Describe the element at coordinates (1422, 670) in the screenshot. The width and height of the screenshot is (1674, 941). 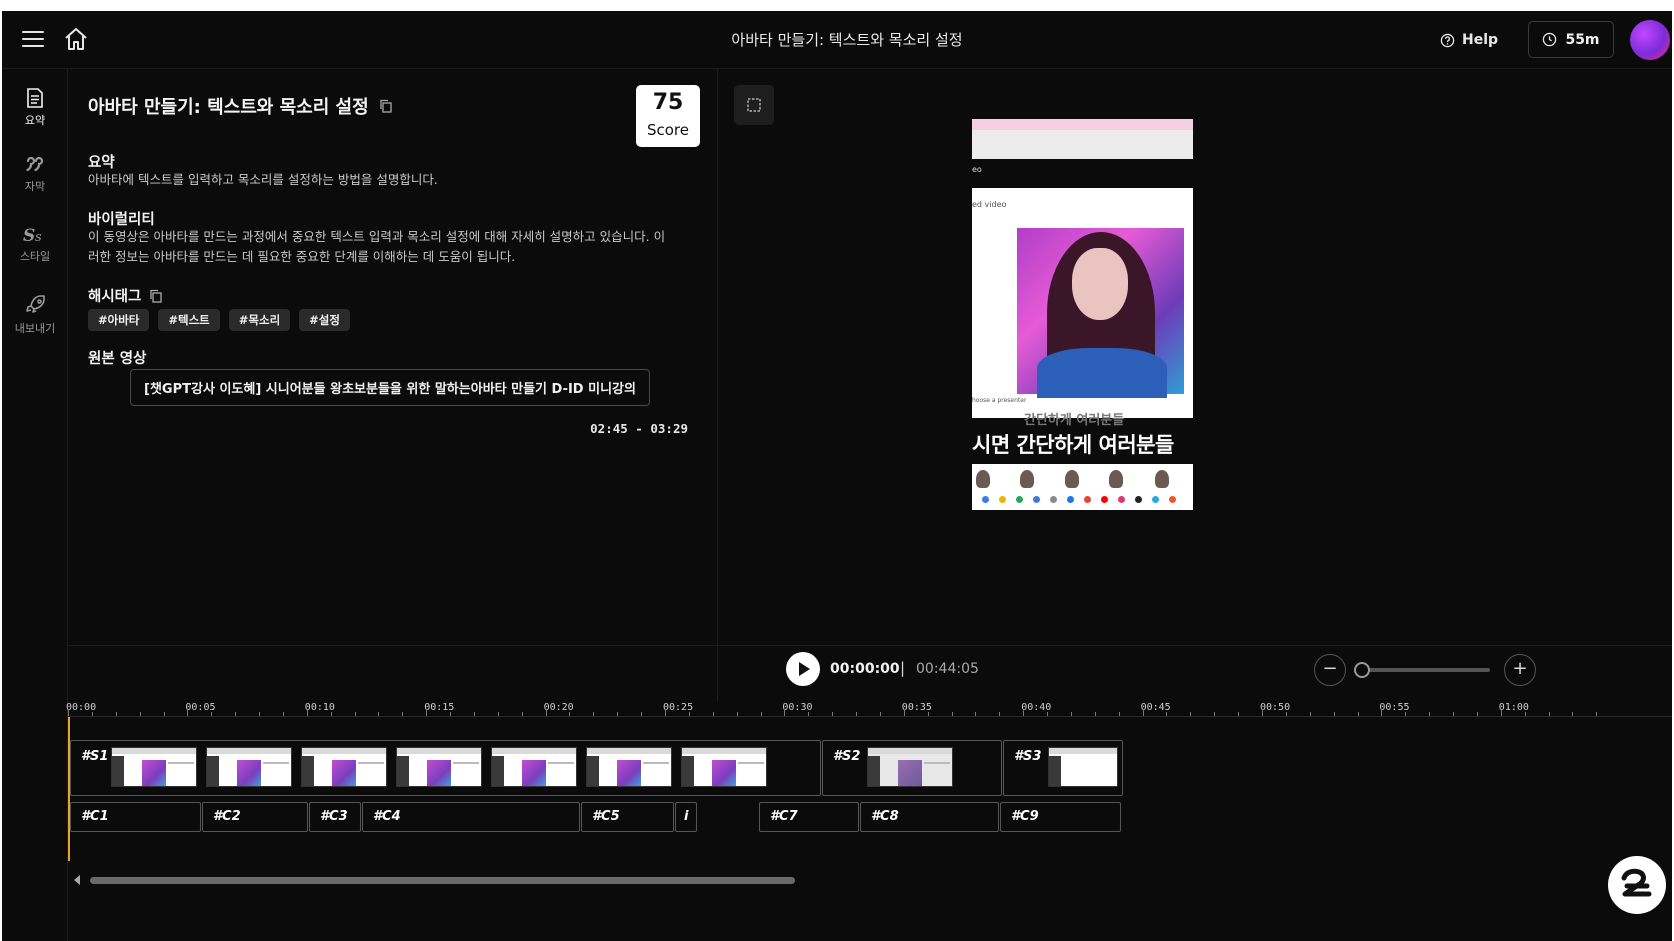
I see `zoom-slider` at that location.